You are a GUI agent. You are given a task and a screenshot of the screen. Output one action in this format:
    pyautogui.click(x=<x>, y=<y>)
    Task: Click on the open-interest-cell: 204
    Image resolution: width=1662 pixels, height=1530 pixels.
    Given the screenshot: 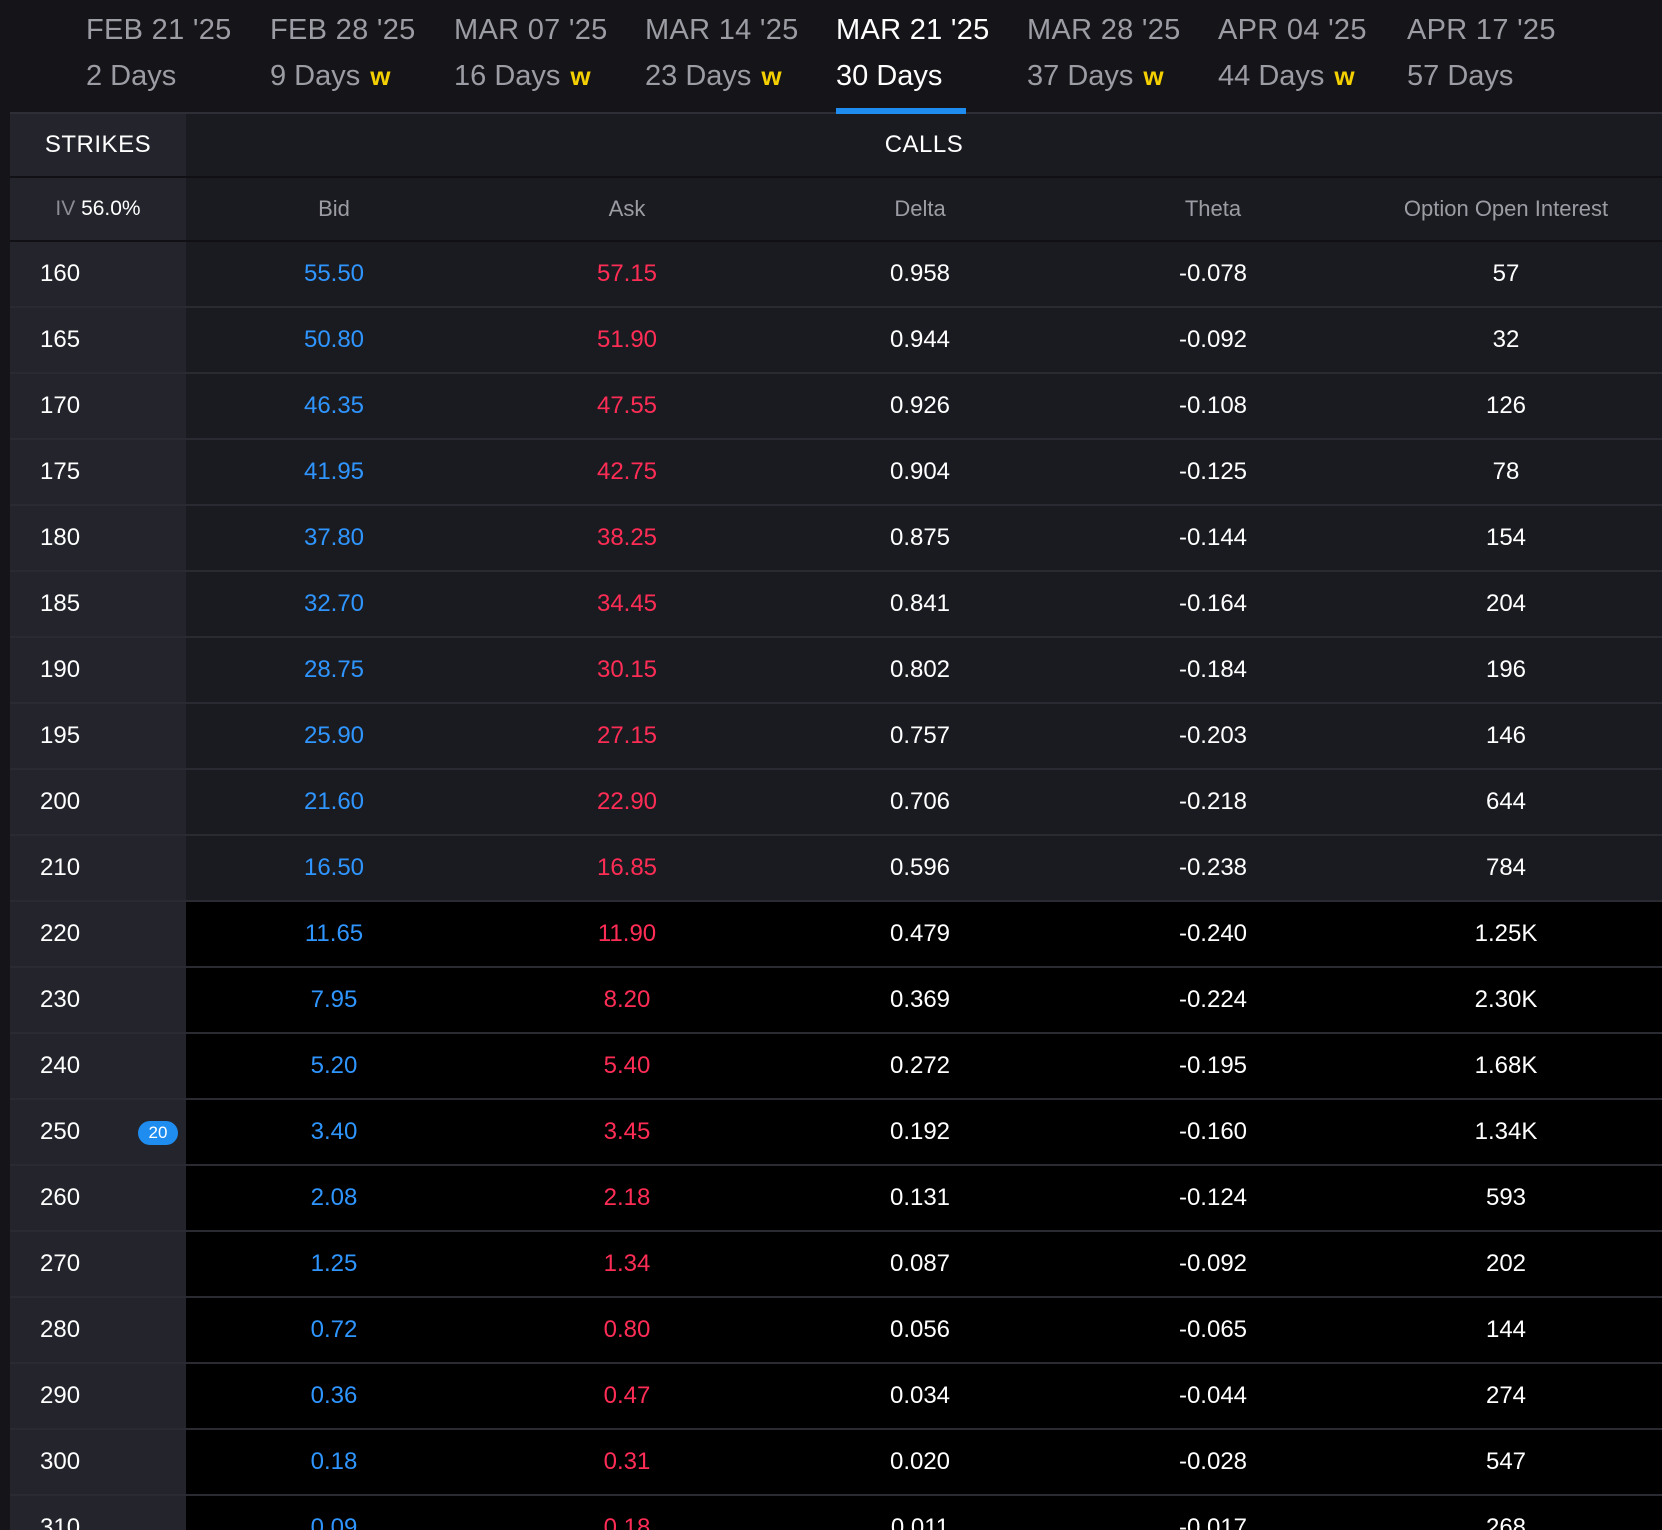 What is the action you would take?
    pyautogui.click(x=1506, y=603)
    